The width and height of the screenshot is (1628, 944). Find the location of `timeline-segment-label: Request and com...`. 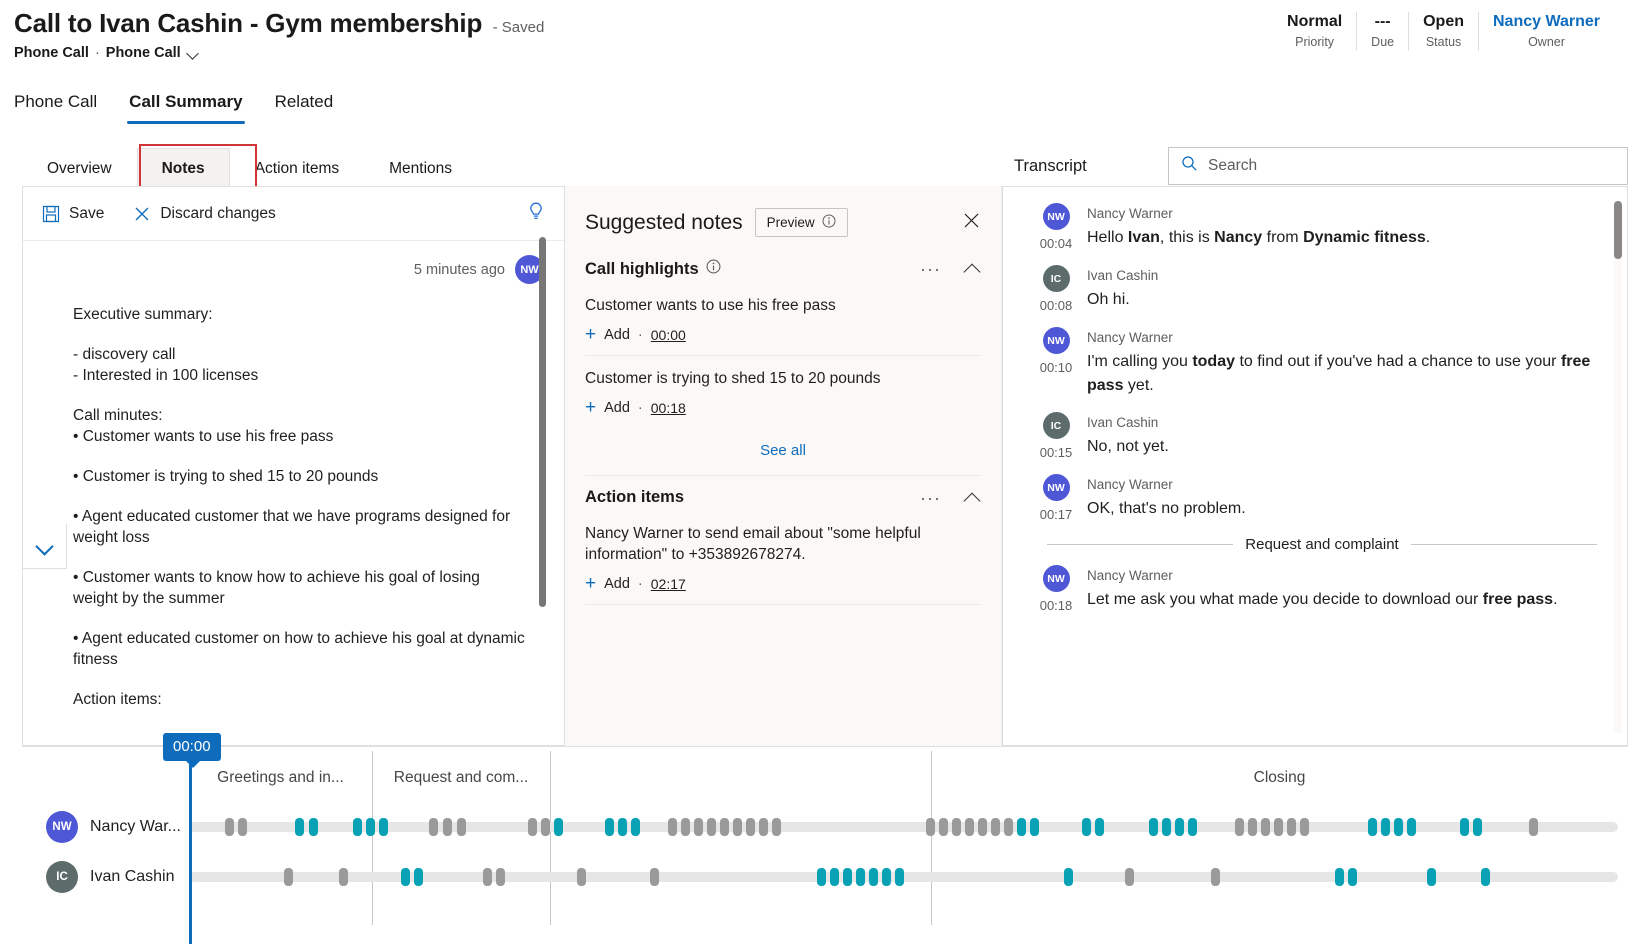

timeline-segment-label: Request and com... is located at coordinates (461, 778).